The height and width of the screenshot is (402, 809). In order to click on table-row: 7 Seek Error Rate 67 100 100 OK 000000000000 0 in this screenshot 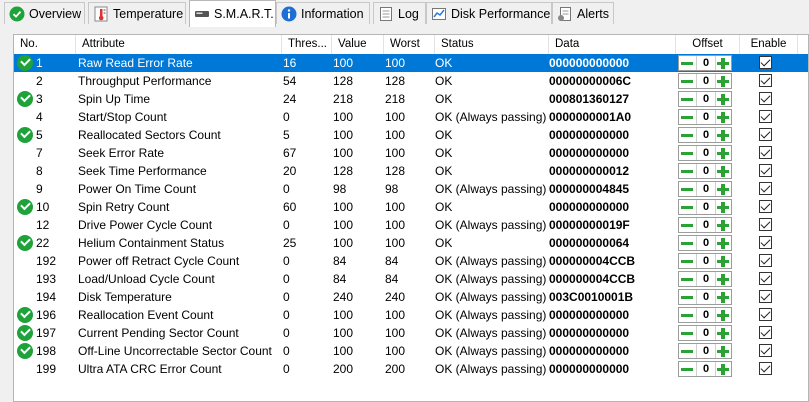, I will do `click(411, 153)`.